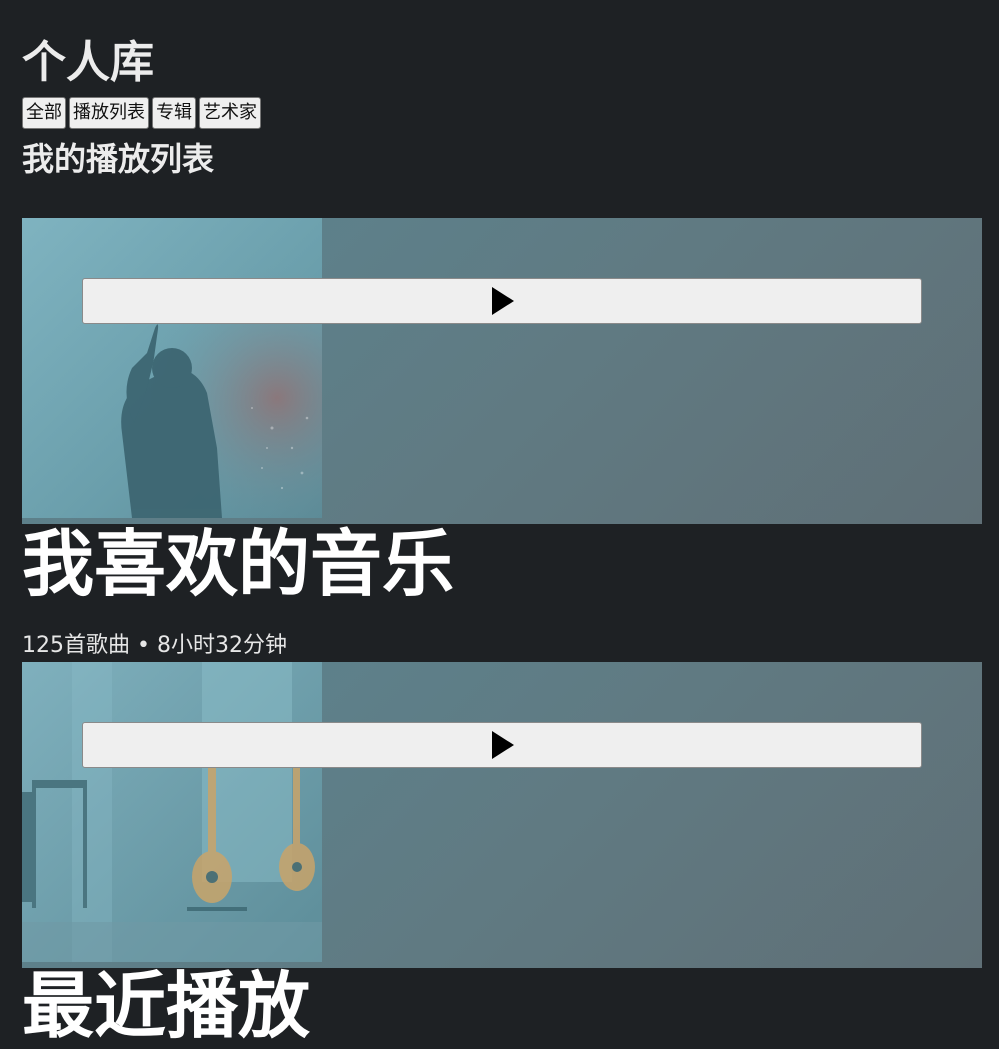 The width and height of the screenshot is (999, 1049). I want to click on guitars-room-cover-image, so click(172, 812).